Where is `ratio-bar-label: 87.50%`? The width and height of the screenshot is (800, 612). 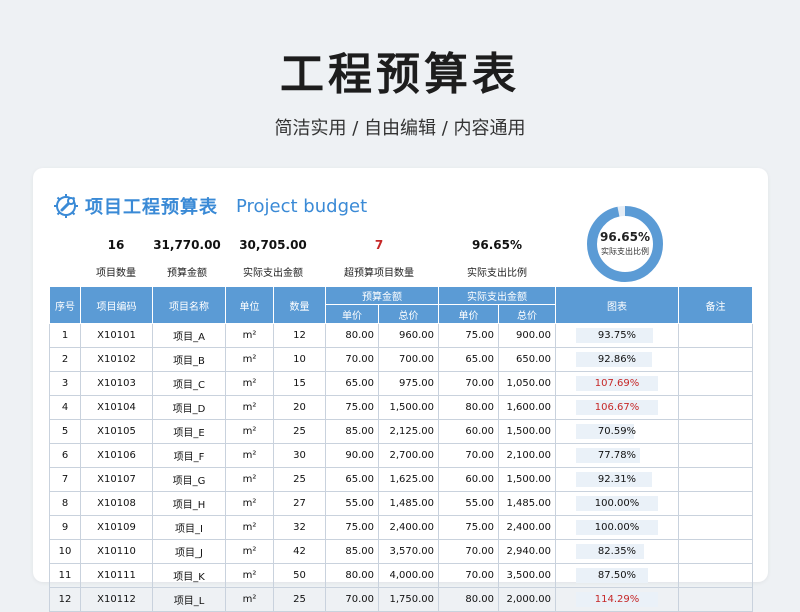
ratio-bar-label: 87.50% is located at coordinates (617, 575).